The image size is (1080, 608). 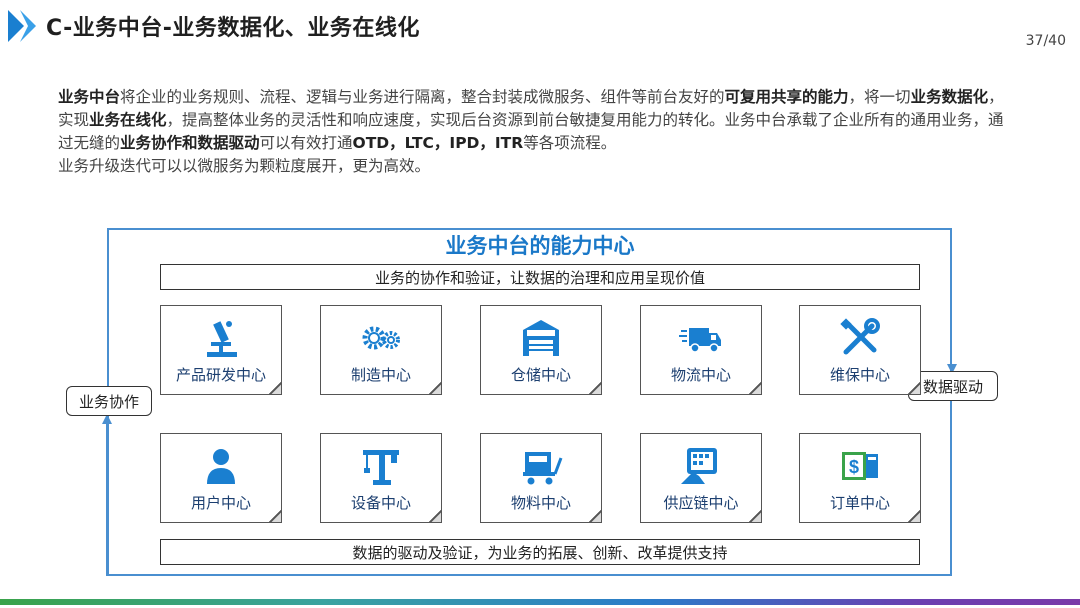 What do you see at coordinates (381, 338) in the screenshot?
I see `gears-icon` at bounding box center [381, 338].